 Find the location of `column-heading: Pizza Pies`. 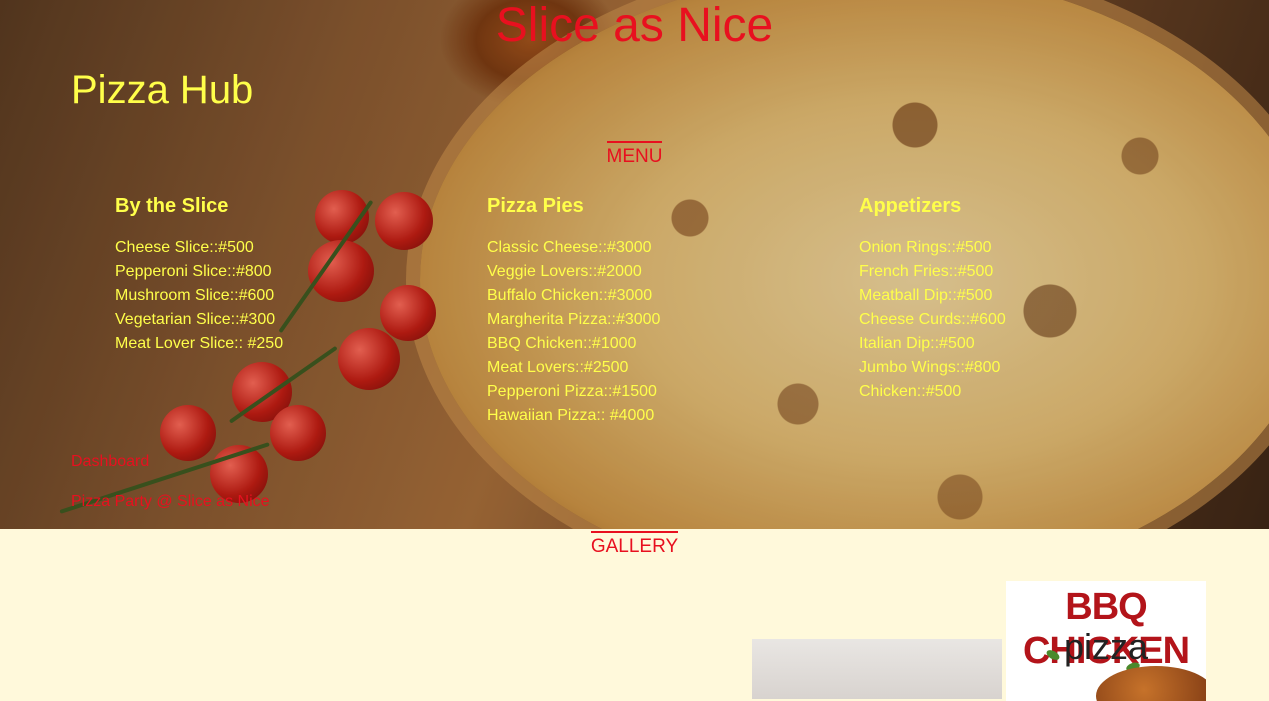

column-heading: Pizza Pies is located at coordinates (535, 206).